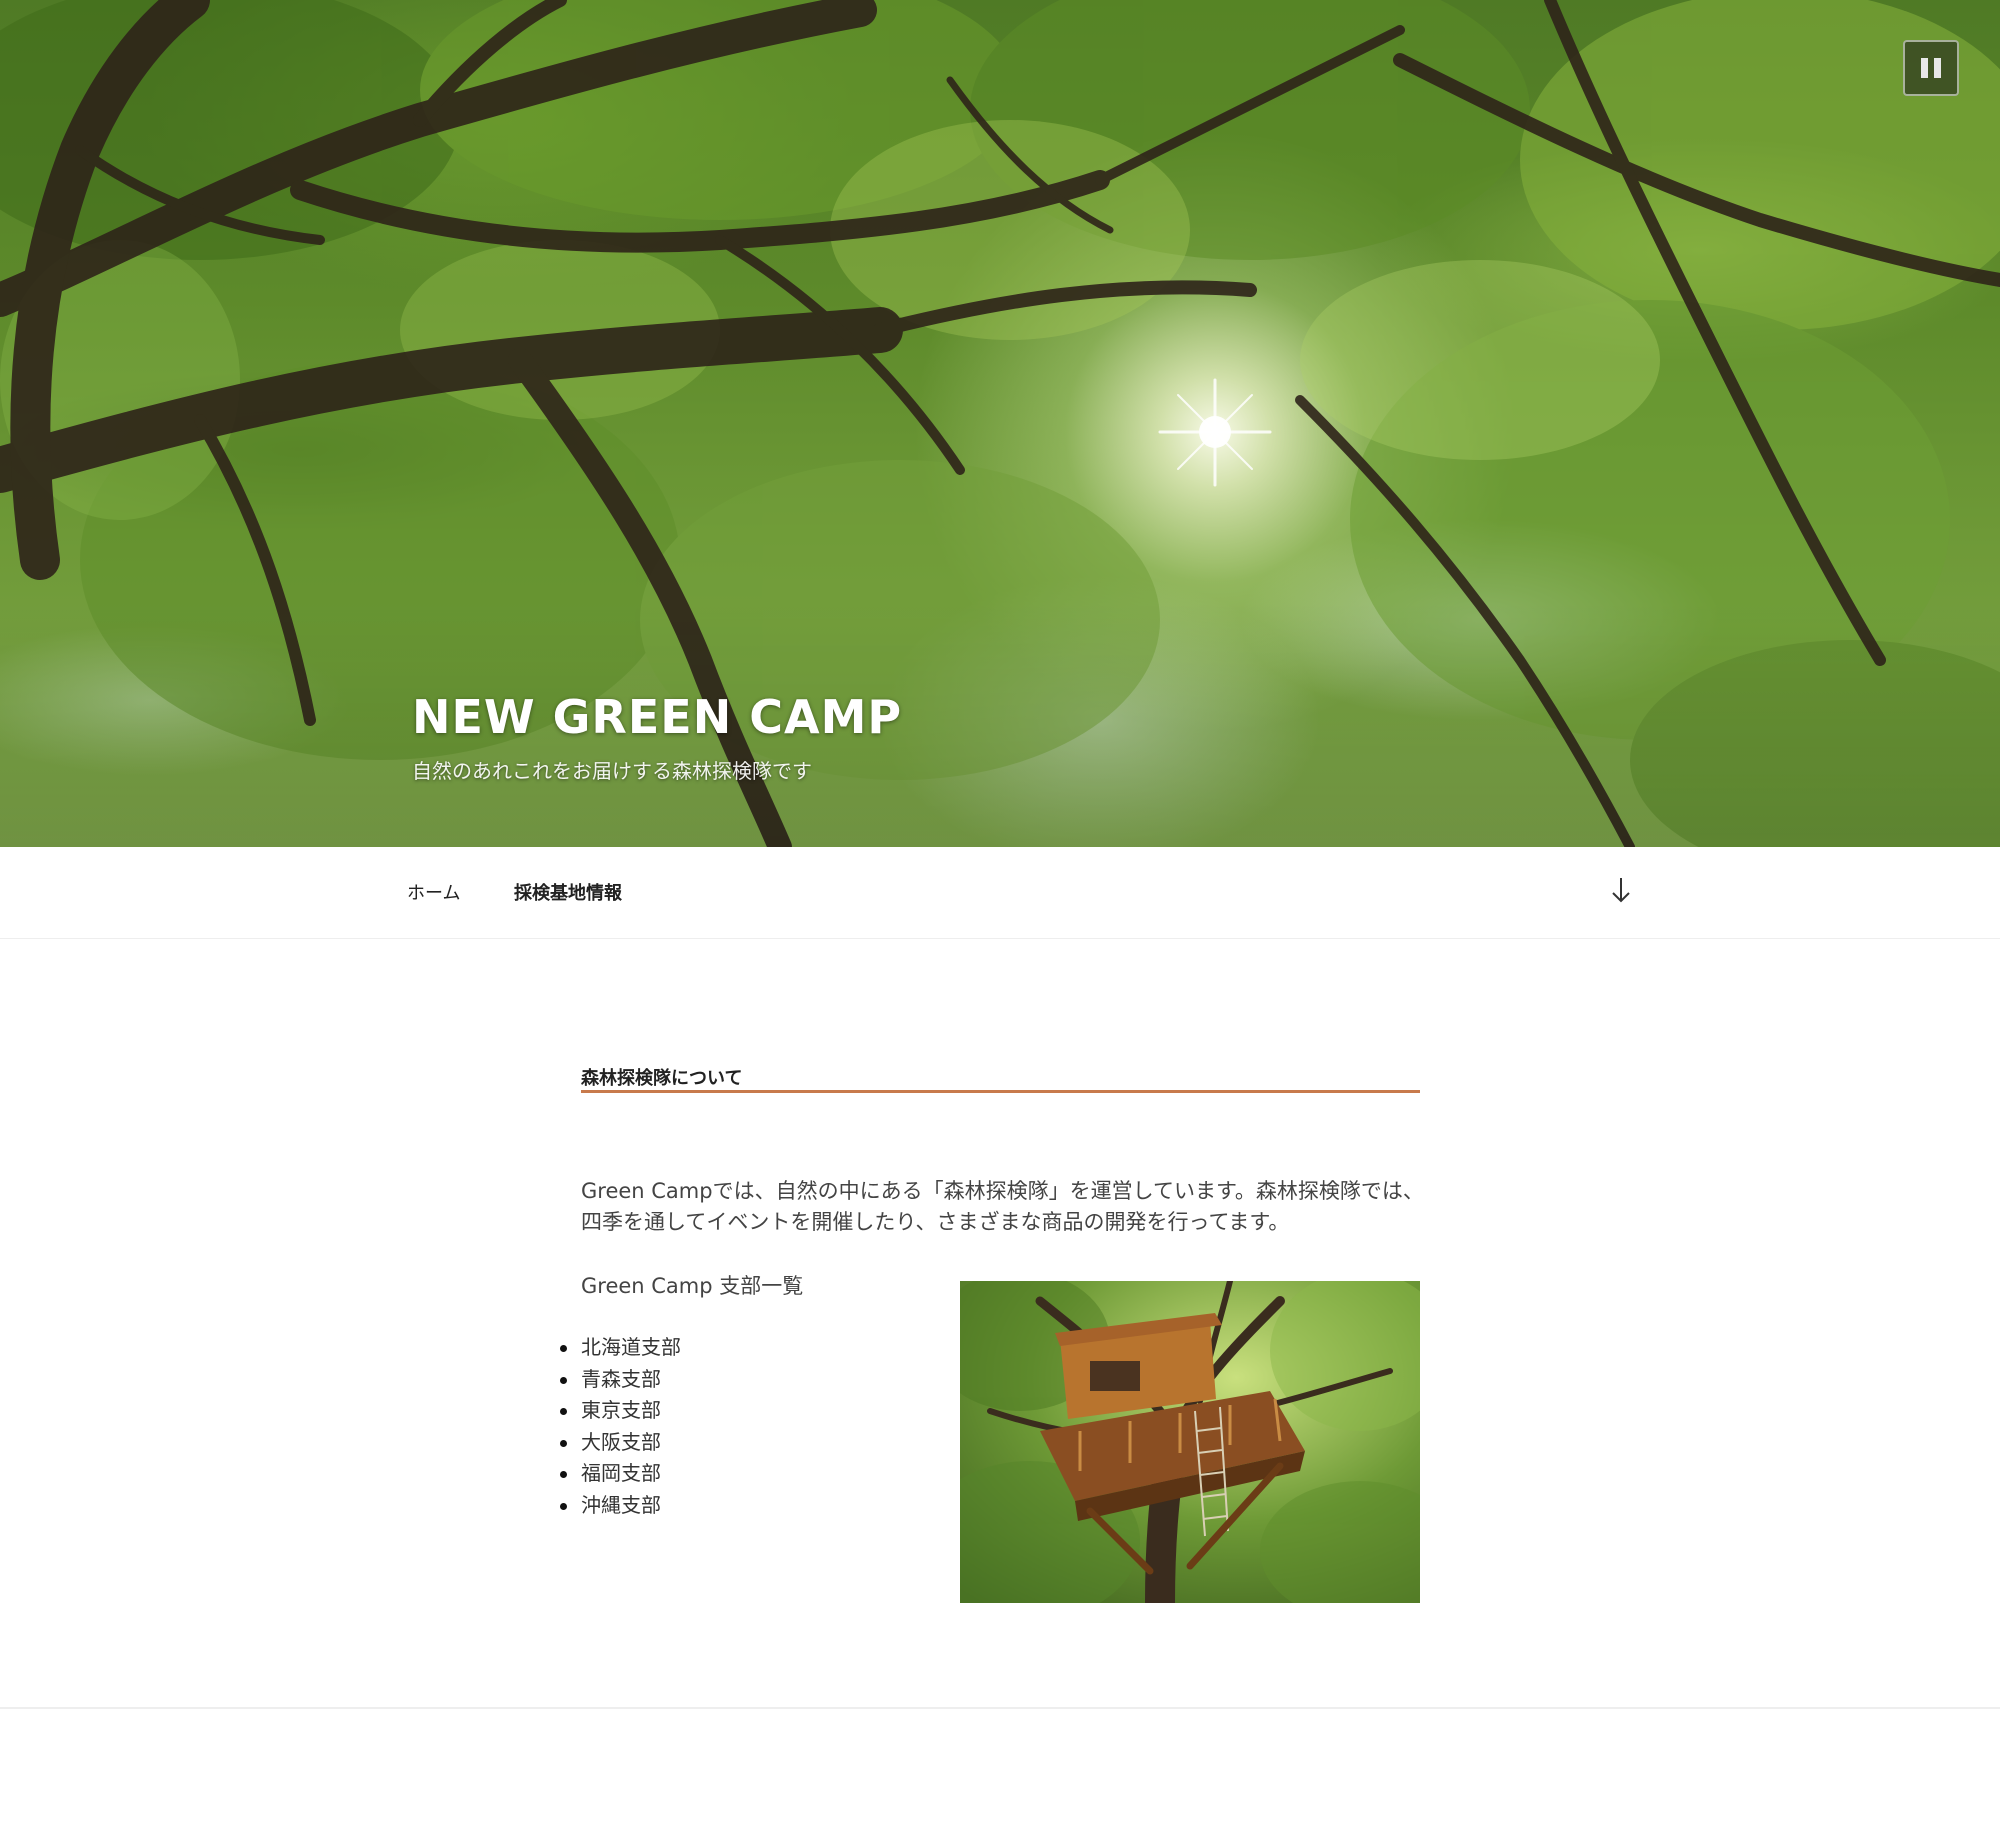  What do you see at coordinates (1931, 68) in the screenshot?
I see `video-pause-button` at bounding box center [1931, 68].